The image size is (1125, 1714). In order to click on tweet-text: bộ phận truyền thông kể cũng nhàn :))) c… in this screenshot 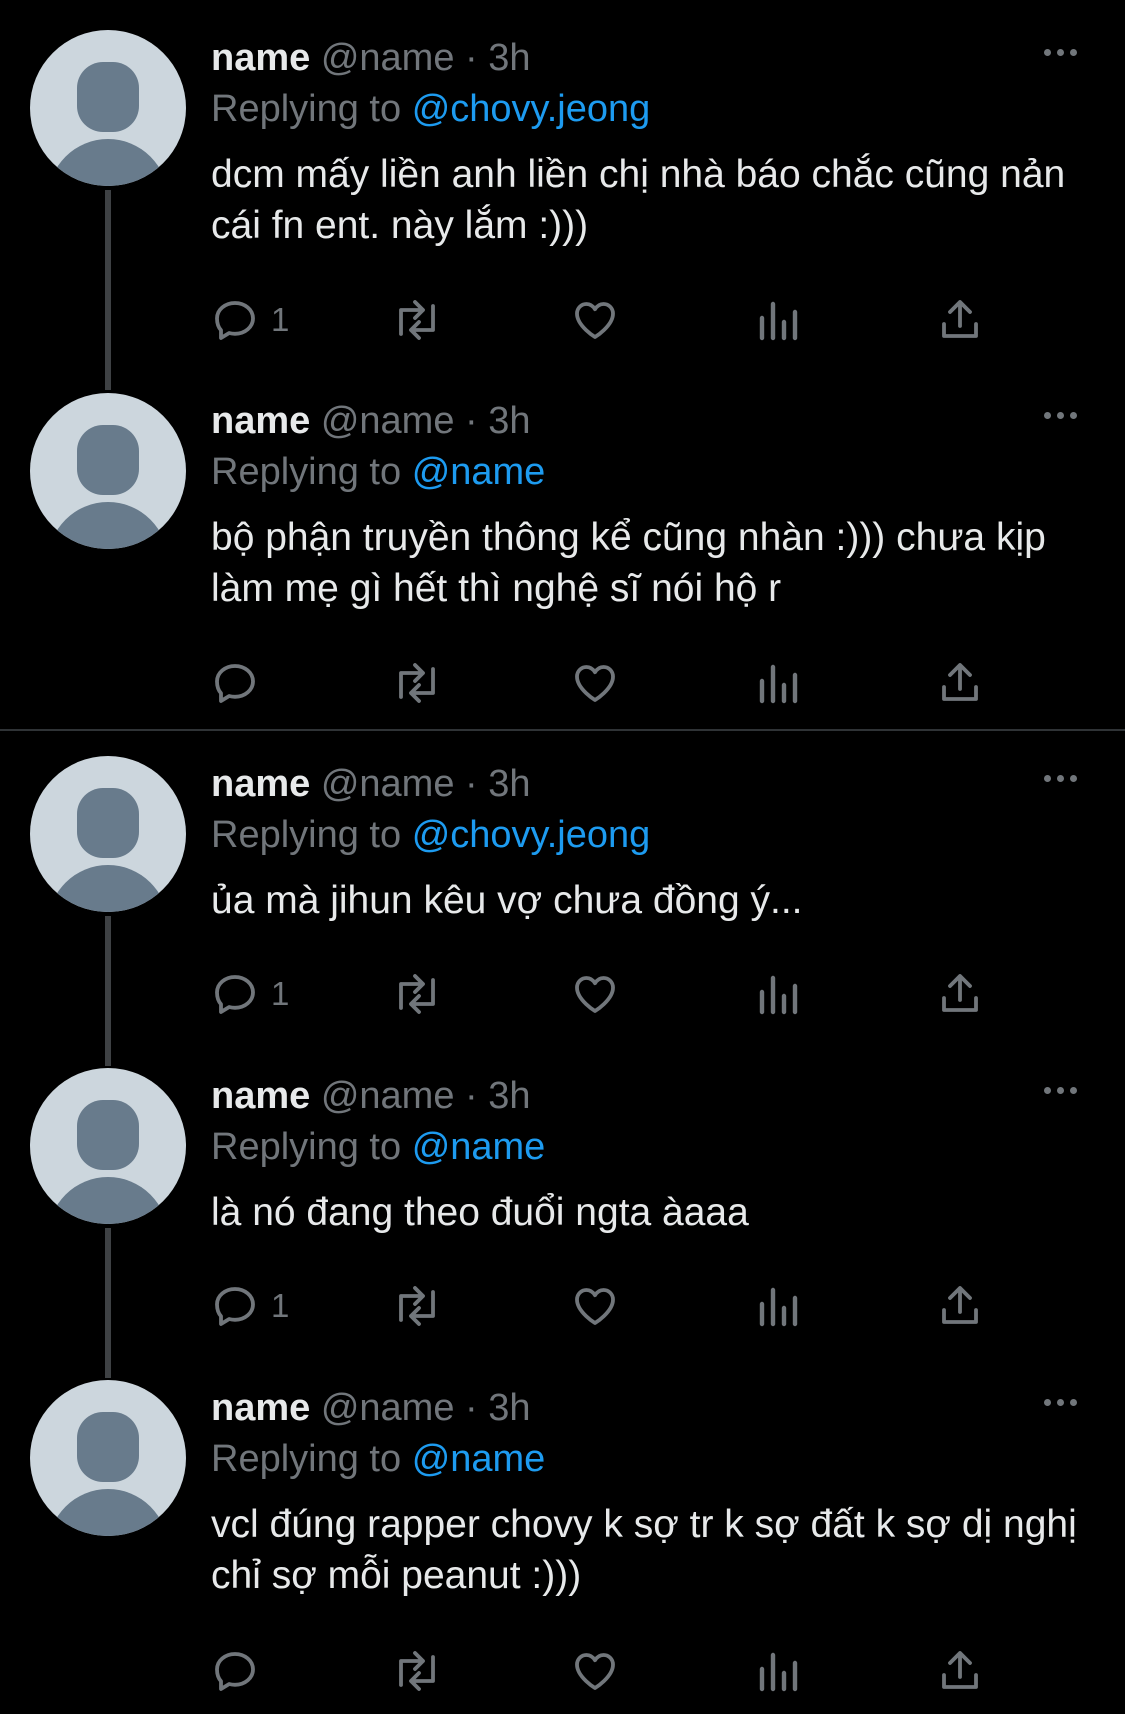, I will do `click(628, 563)`.